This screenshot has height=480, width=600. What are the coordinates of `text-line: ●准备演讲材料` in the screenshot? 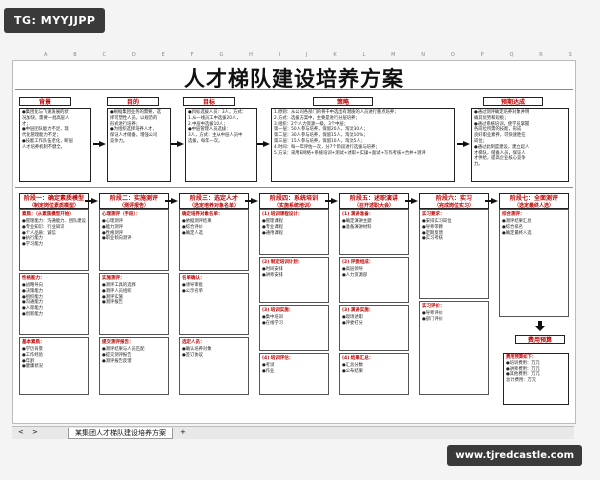 It's located at (357, 227).